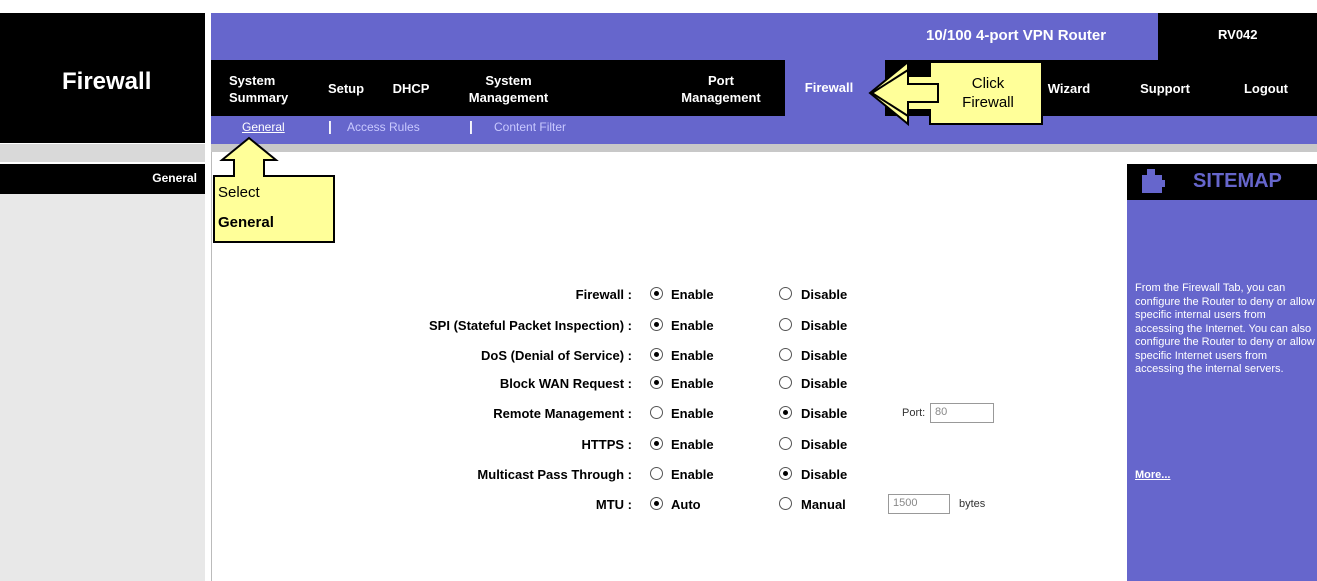 Image resolution: width=1317 pixels, height=581 pixels. Describe the element at coordinates (829, 87) in the screenshot. I see `nav-firewall-label: Firewall` at that location.